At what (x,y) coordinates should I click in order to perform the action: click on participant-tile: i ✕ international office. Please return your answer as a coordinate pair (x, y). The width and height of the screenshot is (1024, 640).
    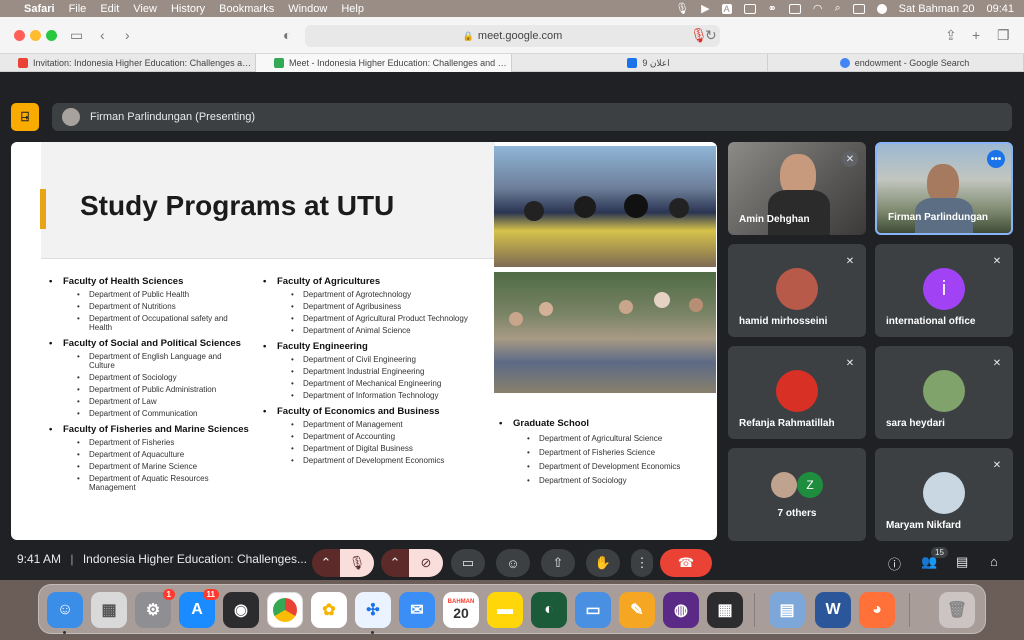
    Looking at the image, I should click on (944, 290).